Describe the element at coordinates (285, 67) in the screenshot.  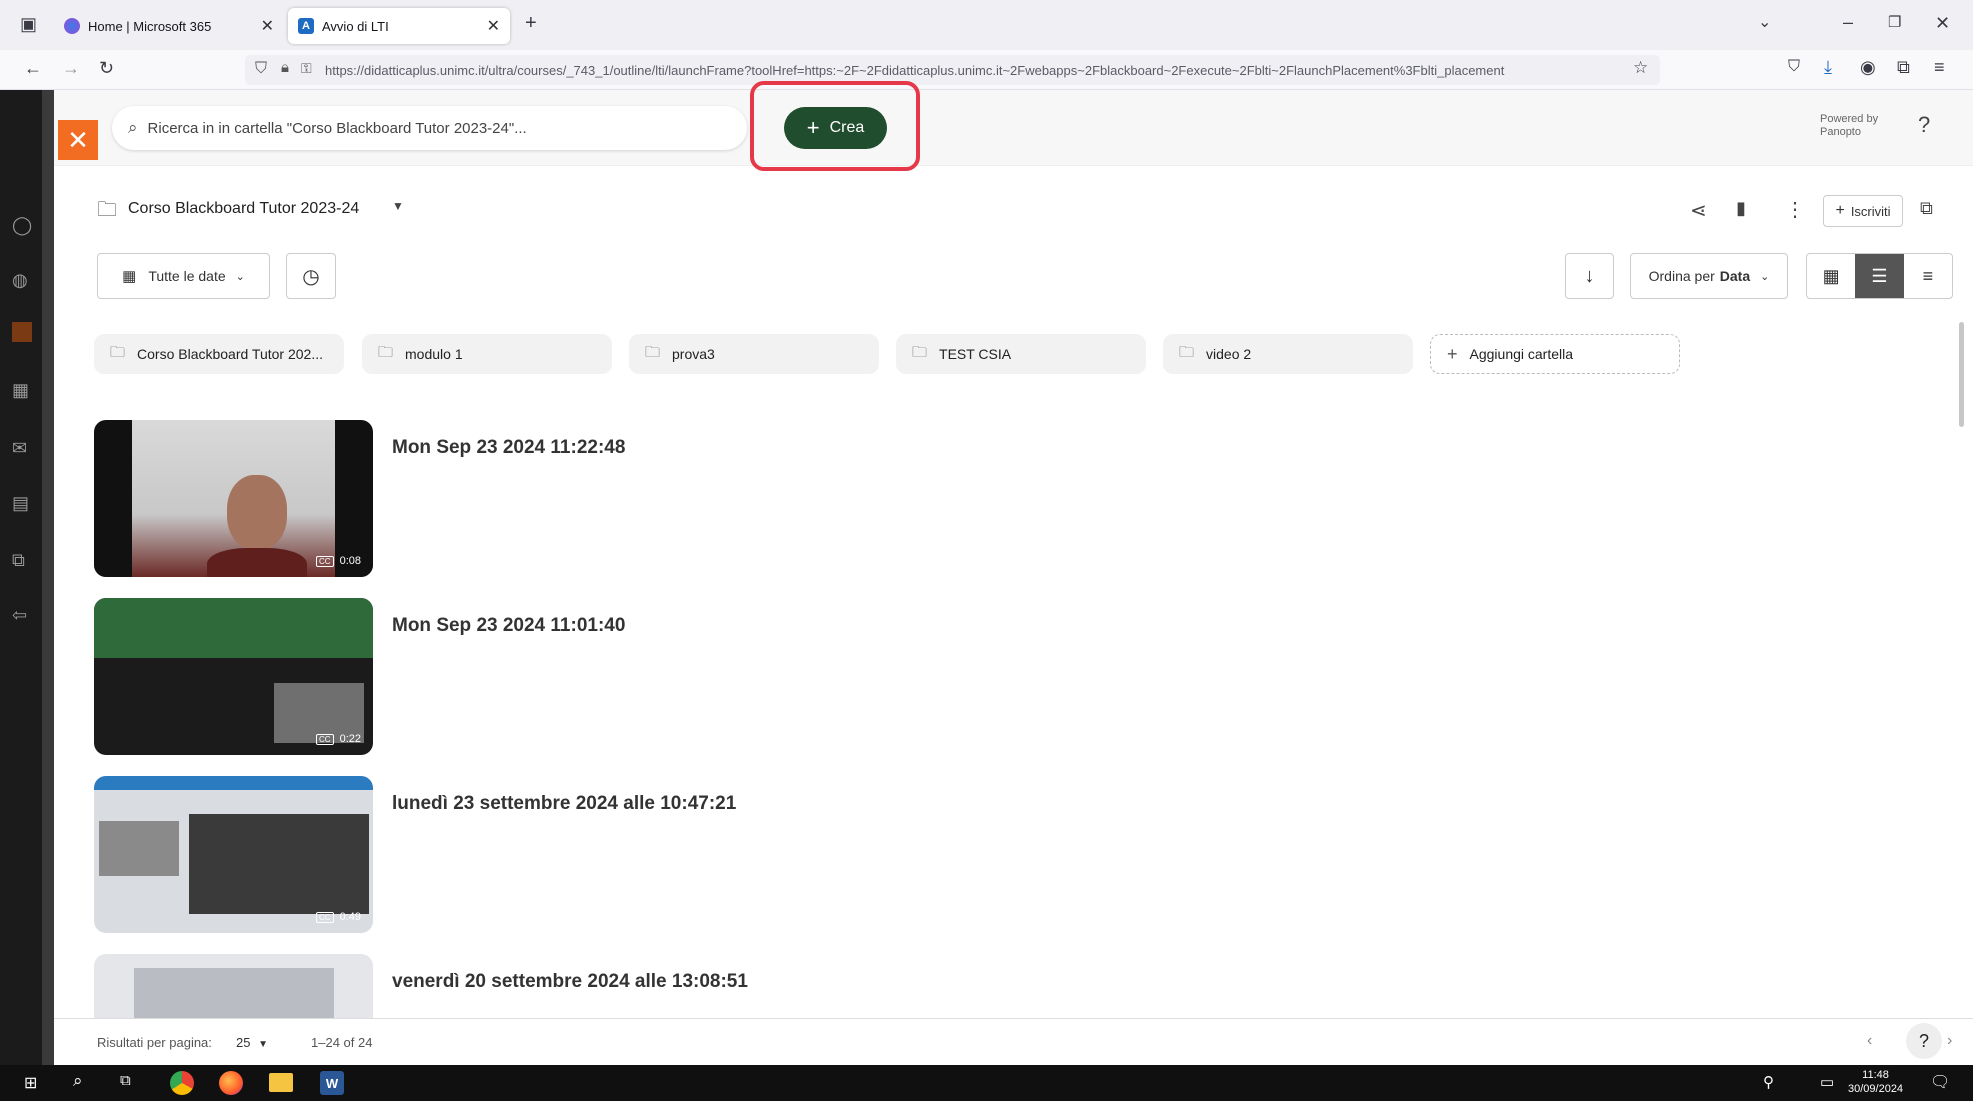
I see `lock-icon: 🔒︎` at that location.